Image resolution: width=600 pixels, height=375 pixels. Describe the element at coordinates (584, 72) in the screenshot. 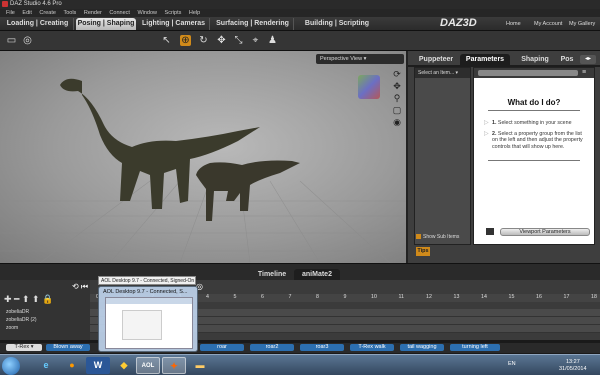

I see `menu-icon: ≡` at that location.